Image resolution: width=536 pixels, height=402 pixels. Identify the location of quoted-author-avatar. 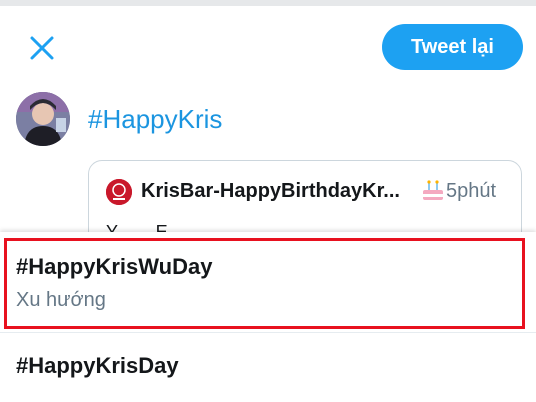
(119, 192).